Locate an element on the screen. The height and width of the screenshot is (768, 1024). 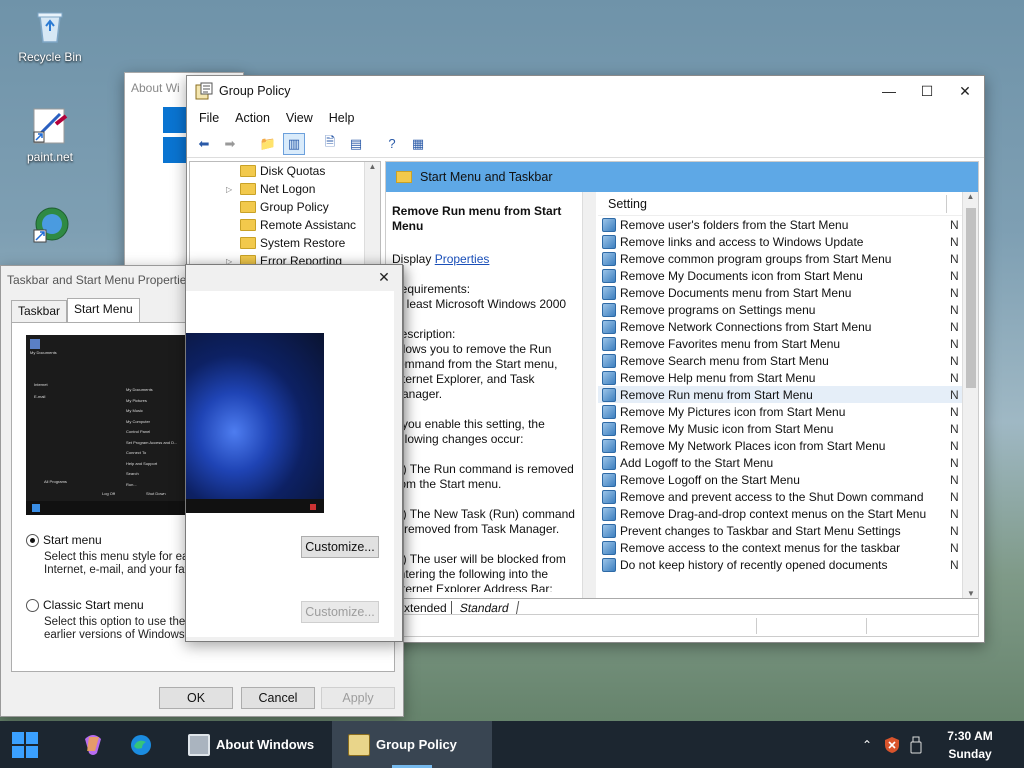
desktop-icon-recycle-bin: Recycle Bin is located at coordinates (50, 35).